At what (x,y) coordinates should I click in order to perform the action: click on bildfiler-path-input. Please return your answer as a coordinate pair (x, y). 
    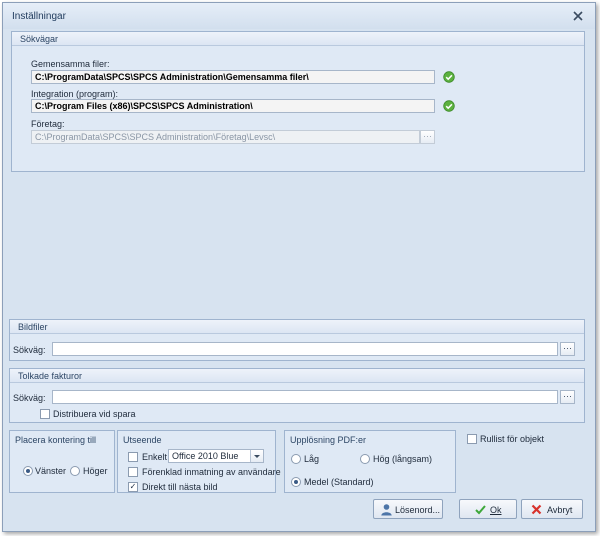
    Looking at the image, I should click on (305, 349).